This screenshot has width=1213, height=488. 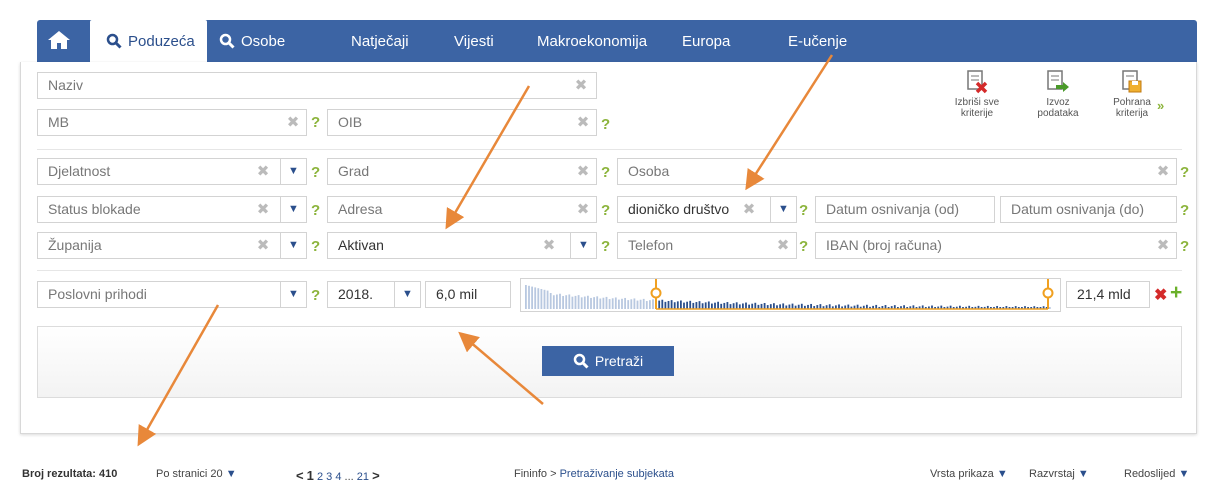 I want to click on telefon-input: Telefon ✖, so click(x=707, y=245).